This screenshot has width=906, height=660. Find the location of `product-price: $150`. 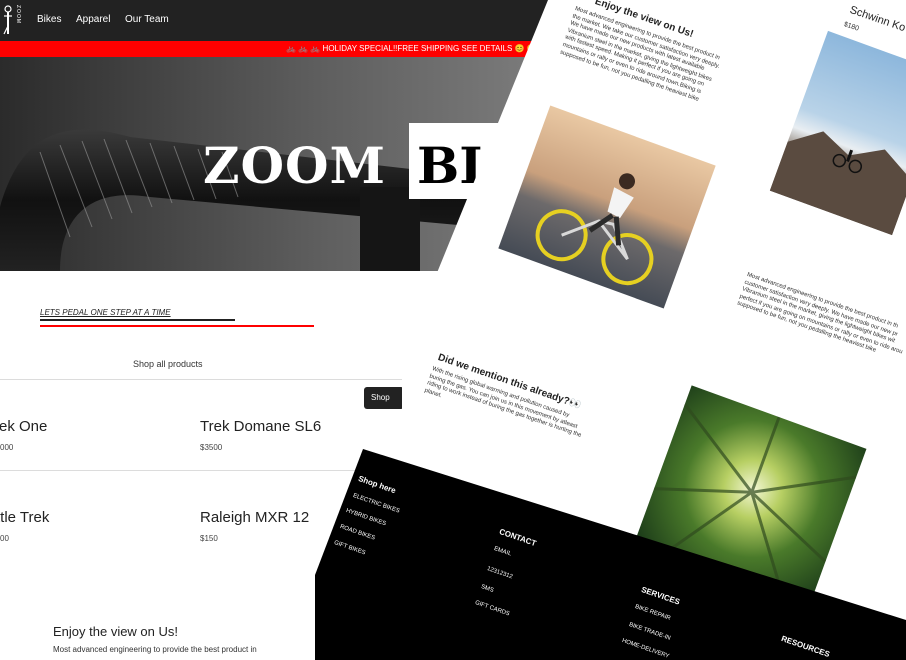

product-price: $150 is located at coordinates (209, 538).